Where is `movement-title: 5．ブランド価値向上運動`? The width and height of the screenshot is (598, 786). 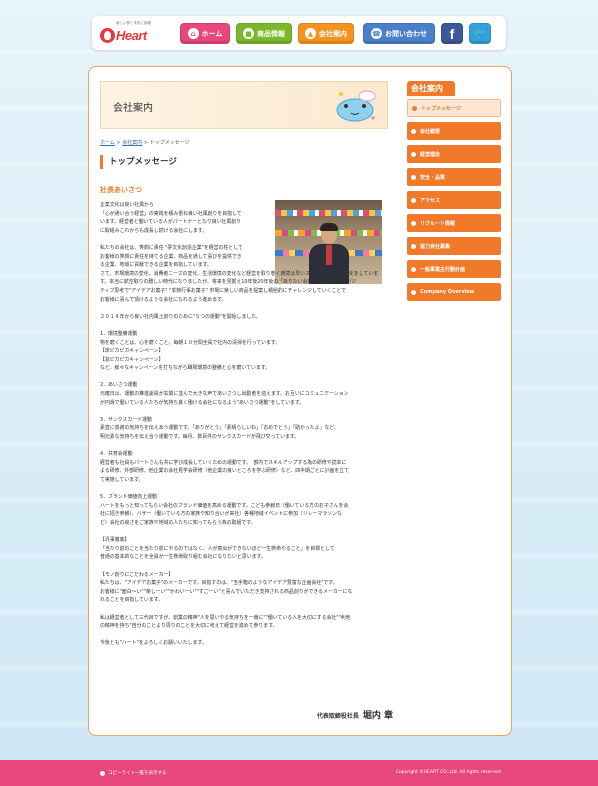 movement-title: 5．ブランド価値向上運動 is located at coordinates (128, 497).